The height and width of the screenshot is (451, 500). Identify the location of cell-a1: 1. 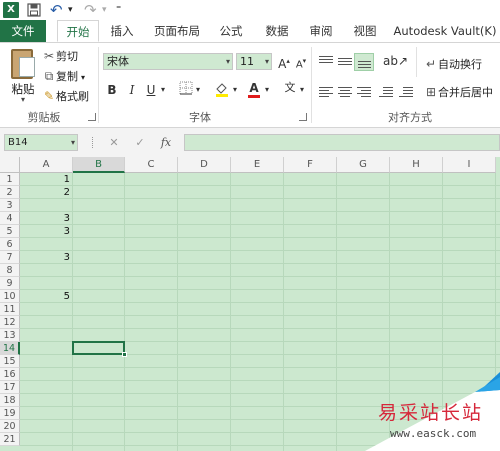
(46, 179).